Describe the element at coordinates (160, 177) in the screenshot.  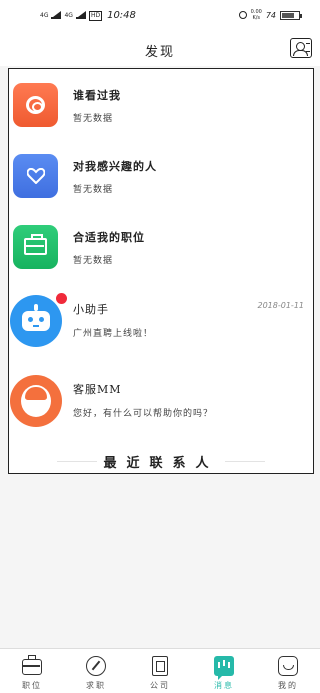
I see `message-item-interested-in-me: 对我感兴趣的人 暂无数据` at that location.